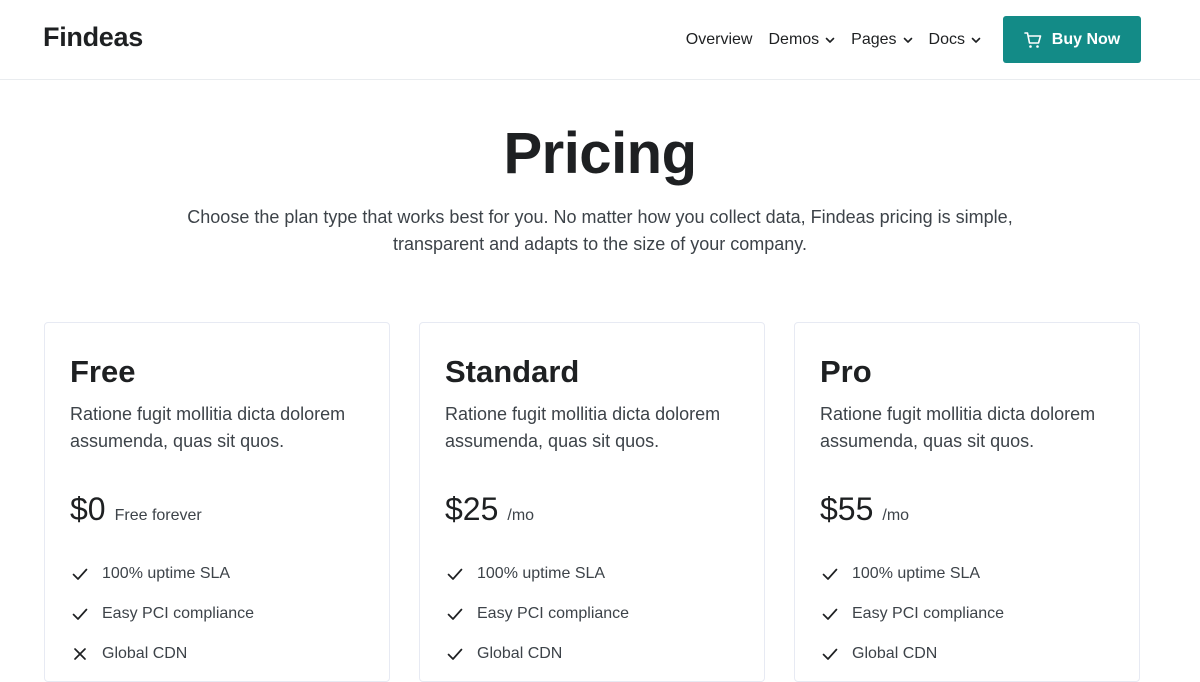 This screenshot has height=682, width=1200. What do you see at coordinates (600, 153) in the screenshot?
I see `page-title: Pricing` at bounding box center [600, 153].